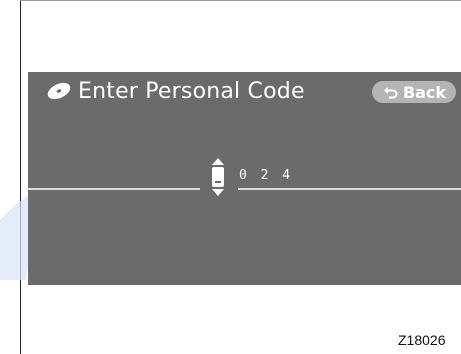  I want to click on figure-border-left, so click(20, 177).